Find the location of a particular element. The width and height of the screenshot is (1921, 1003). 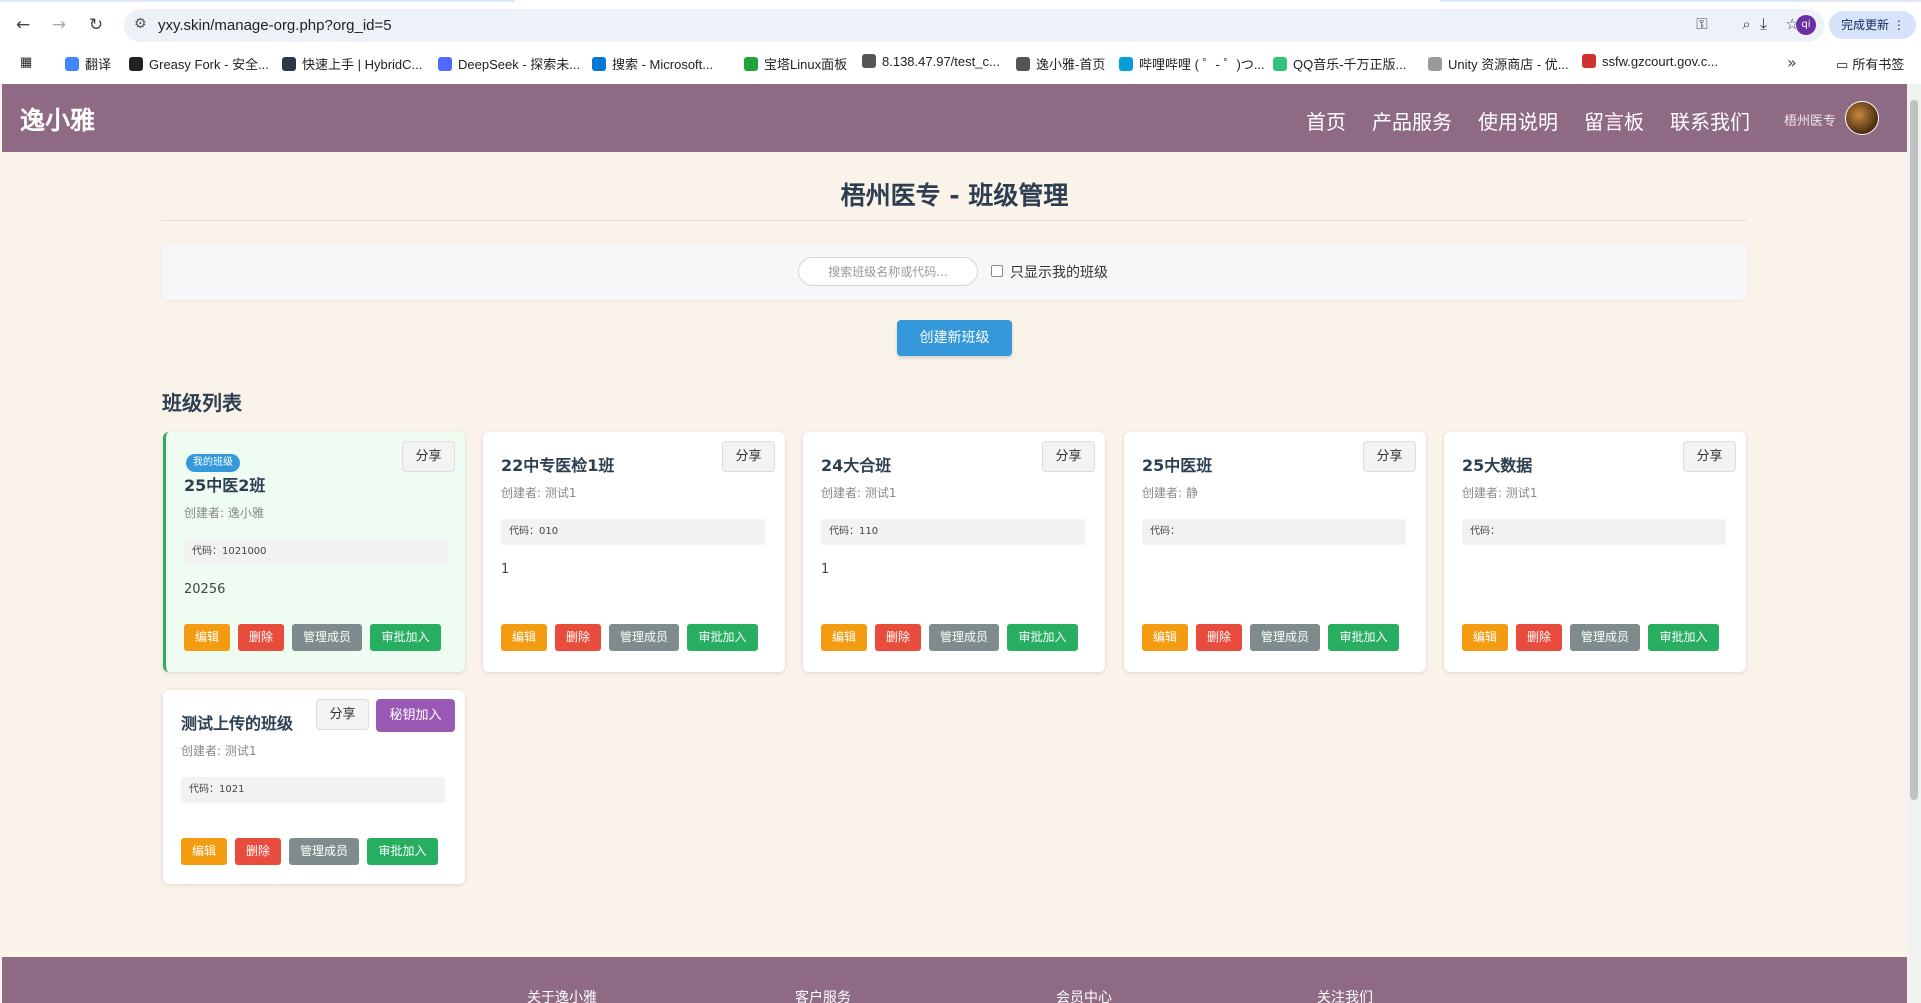

class-name: 25中医2班 is located at coordinates (225, 485).